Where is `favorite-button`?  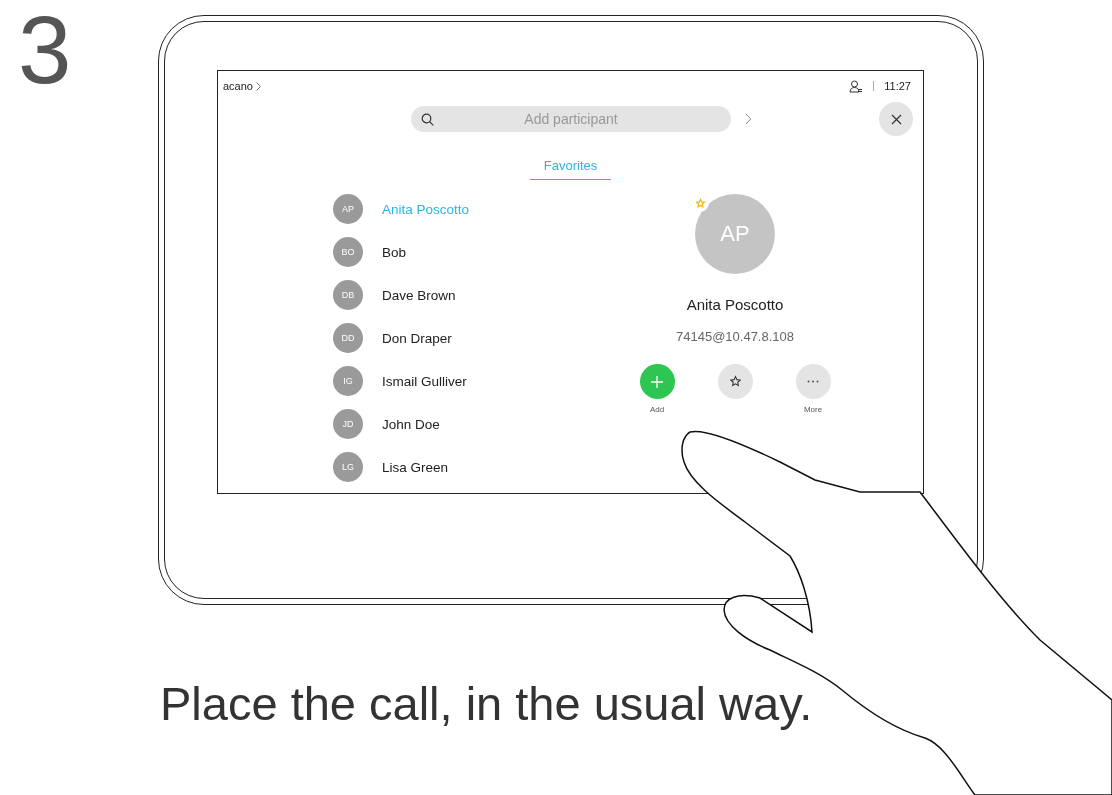 favorite-button is located at coordinates (735, 381).